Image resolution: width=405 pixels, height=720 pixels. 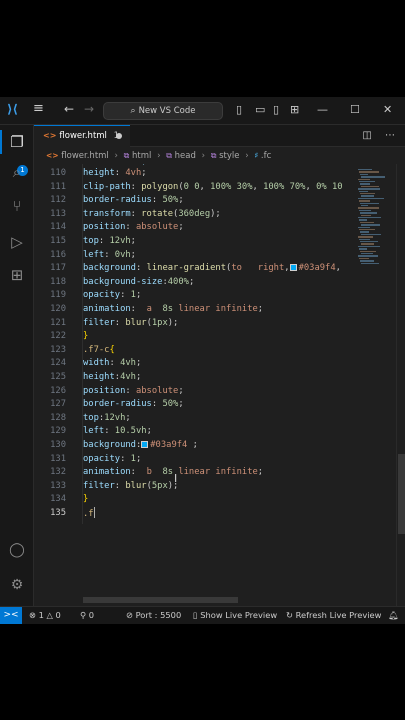 What do you see at coordinates (194, 392) in the screenshot?
I see `code-line: 126 position: absolute;` at bounding box center [194, 392].